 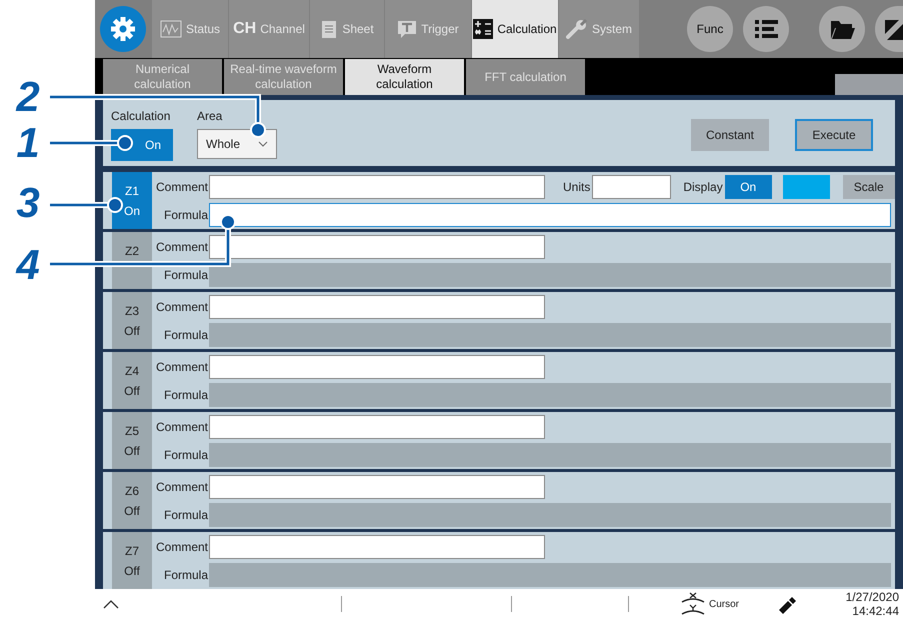 I want to click on callout-number: 2, so click(x=27, y=97).